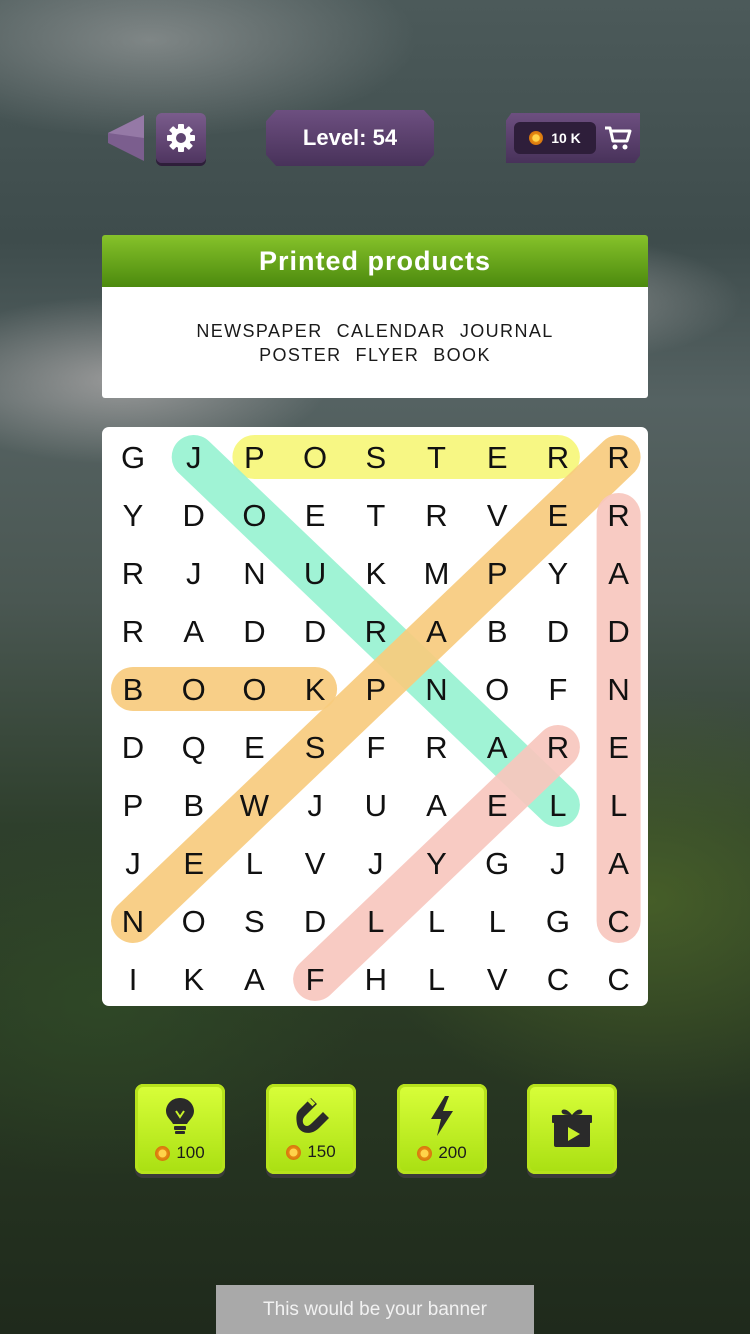  I want to click on grid-cell: M, so click(437, 573).